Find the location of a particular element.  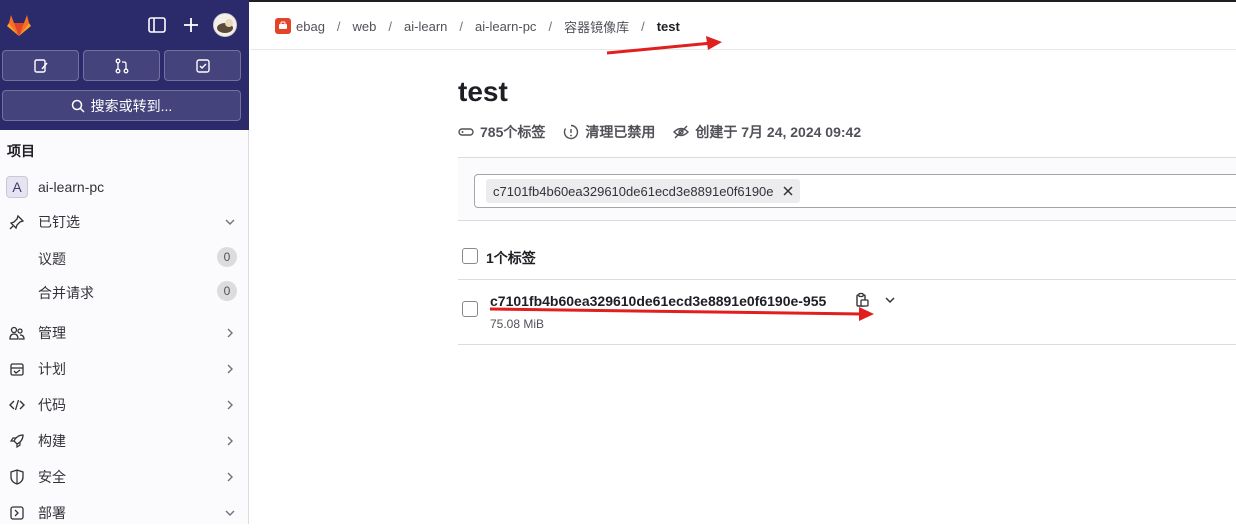

search-icon is located at coordinates (78, 106).